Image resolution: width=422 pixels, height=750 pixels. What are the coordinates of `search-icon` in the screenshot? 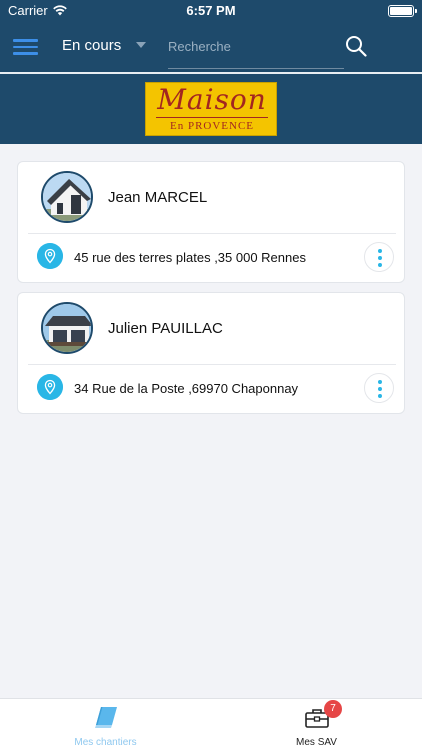 It's located at (356, 46).